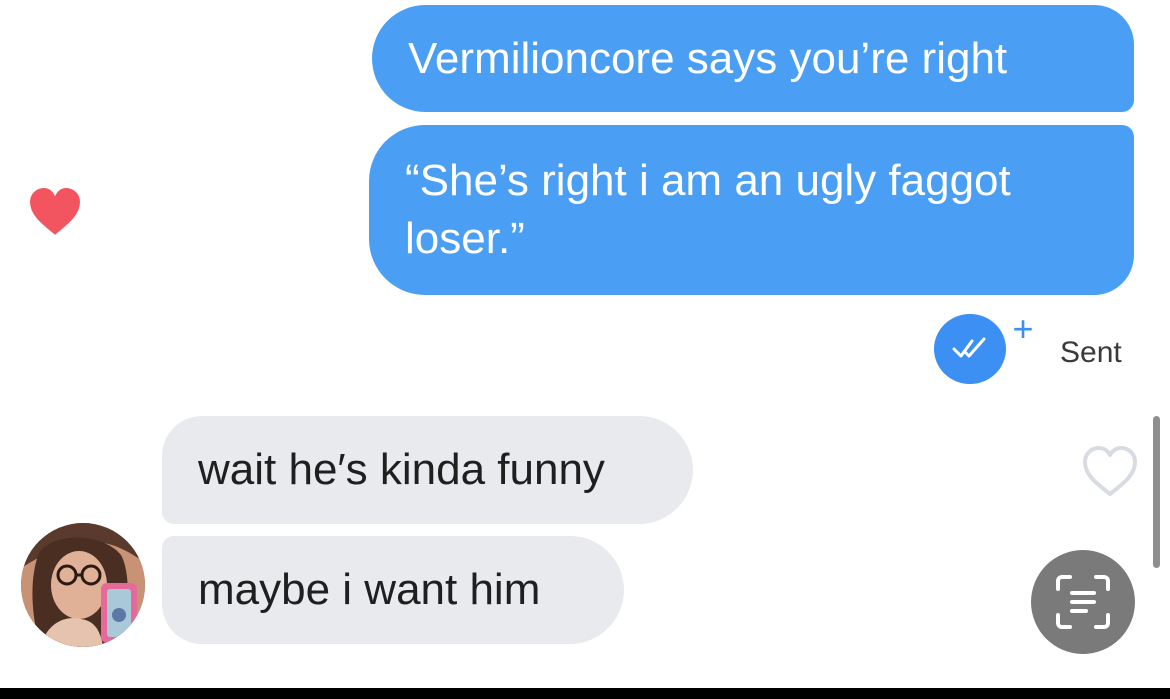  I want to click on message-text: Vermilioncore says you’re right, so click(708, 58).